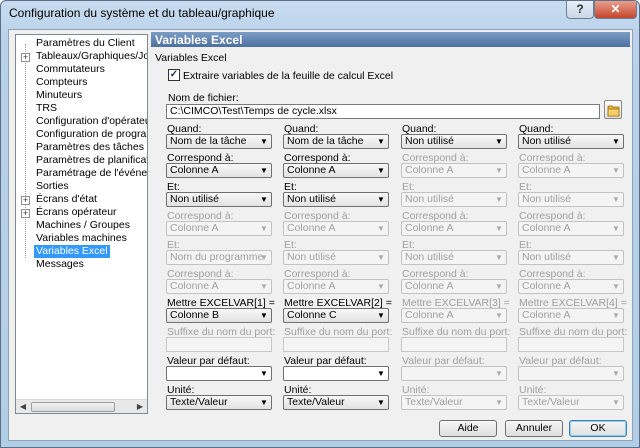 The height and width of the screenshot is (448, 640). Describe the element at coordinates (60, 264) in the screenshot. I see `tree-item-label: Messages` at that location.